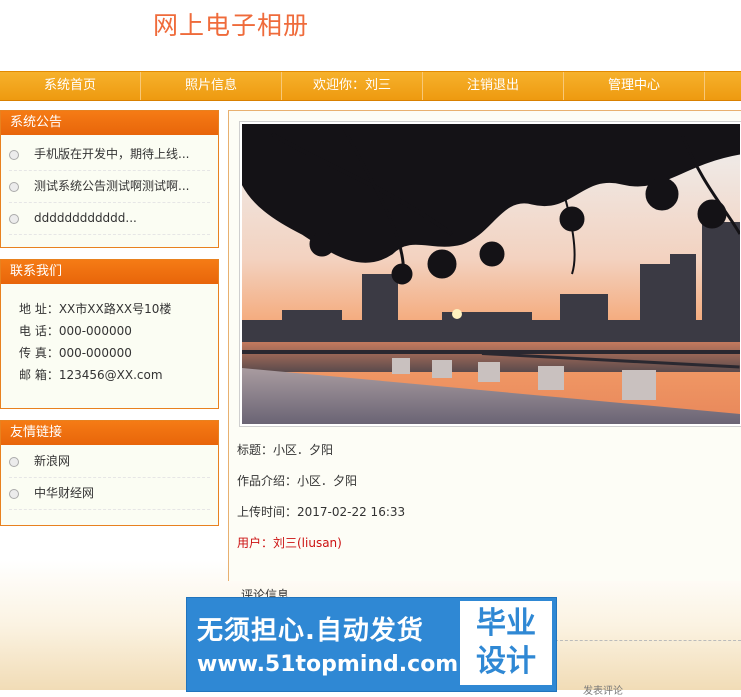  What do you see at coordinates (109, 462) in the screenshot?
I see `link-item: 新浪网` at bounding box center [109, 462].